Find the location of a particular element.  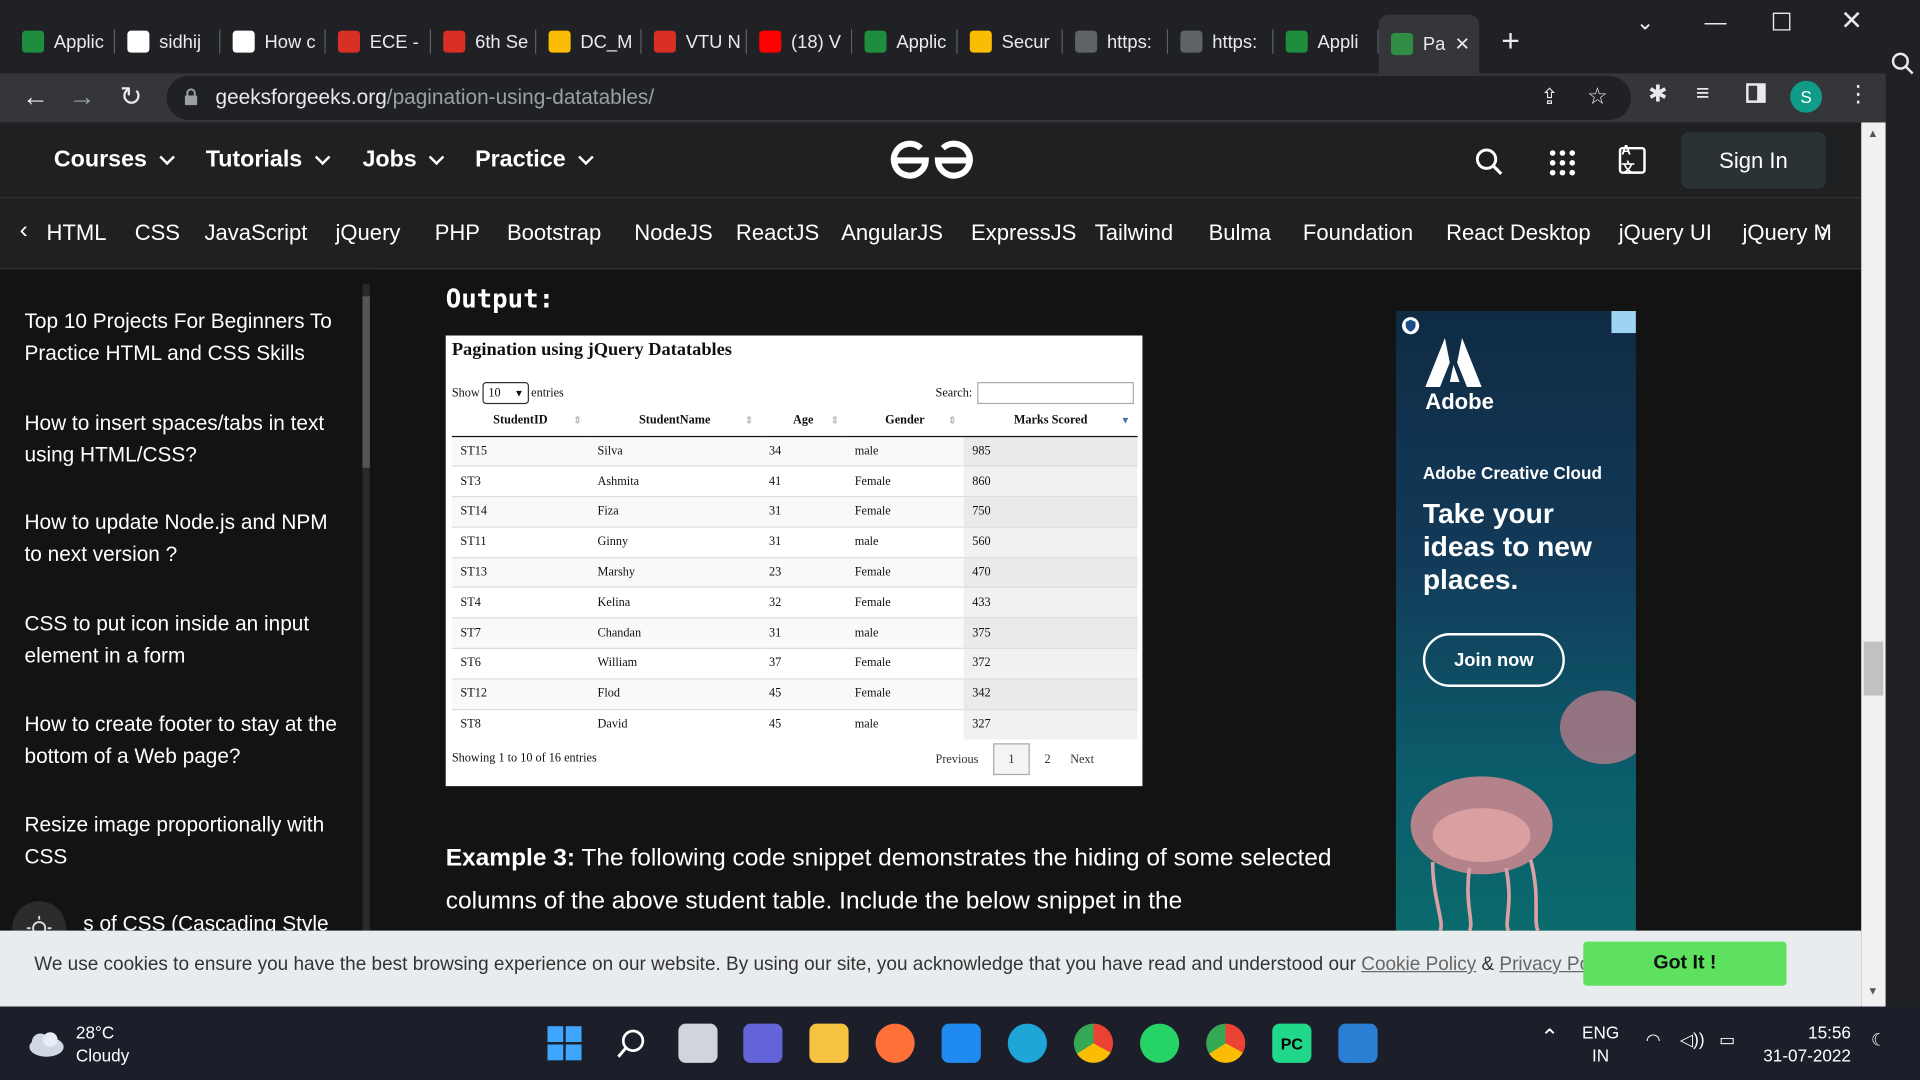

topic-link: Foundation is located at coordinates (1358, 233).